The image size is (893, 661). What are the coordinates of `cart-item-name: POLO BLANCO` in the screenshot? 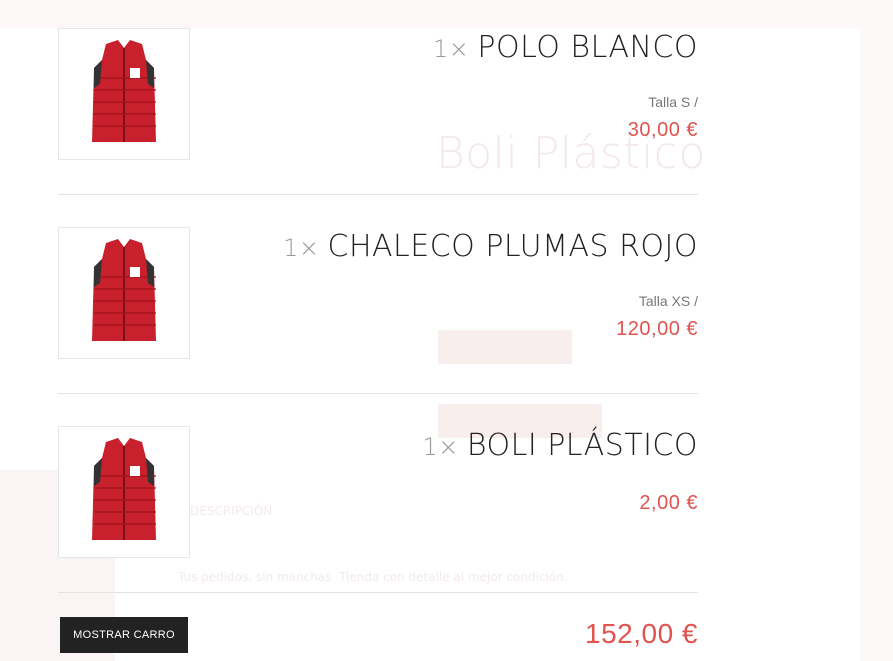 It's located at (587, 47).